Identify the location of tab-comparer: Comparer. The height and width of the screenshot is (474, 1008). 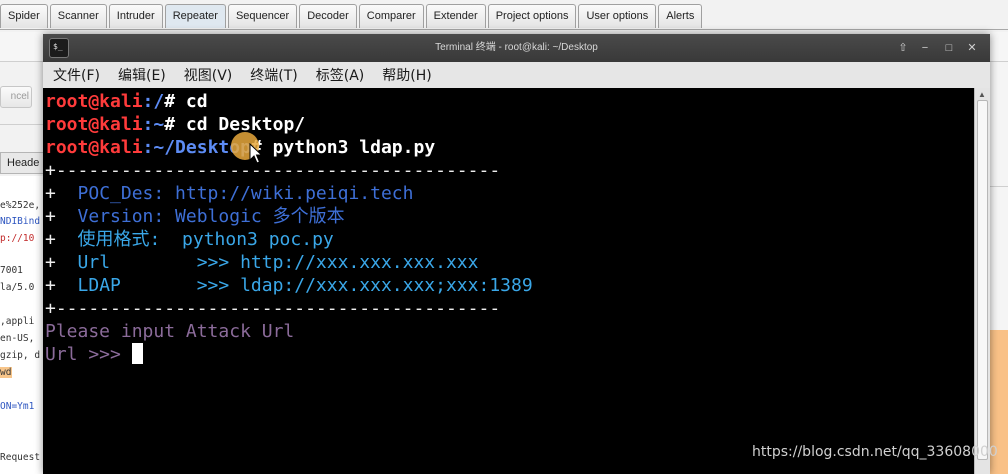
(391, 16).